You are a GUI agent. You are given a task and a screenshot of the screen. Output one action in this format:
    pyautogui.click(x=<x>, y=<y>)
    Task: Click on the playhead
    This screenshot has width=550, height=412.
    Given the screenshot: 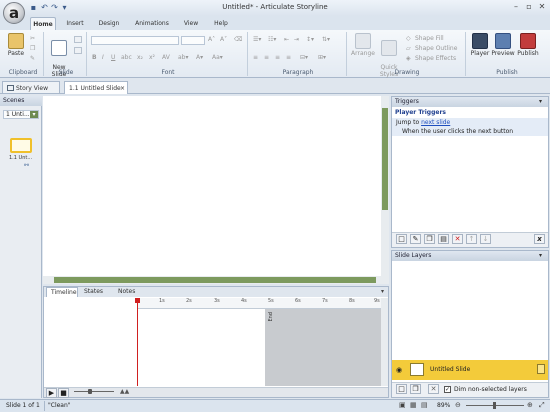 What is the action you would take?
    pyautogui.click(x=137, y=342)
    